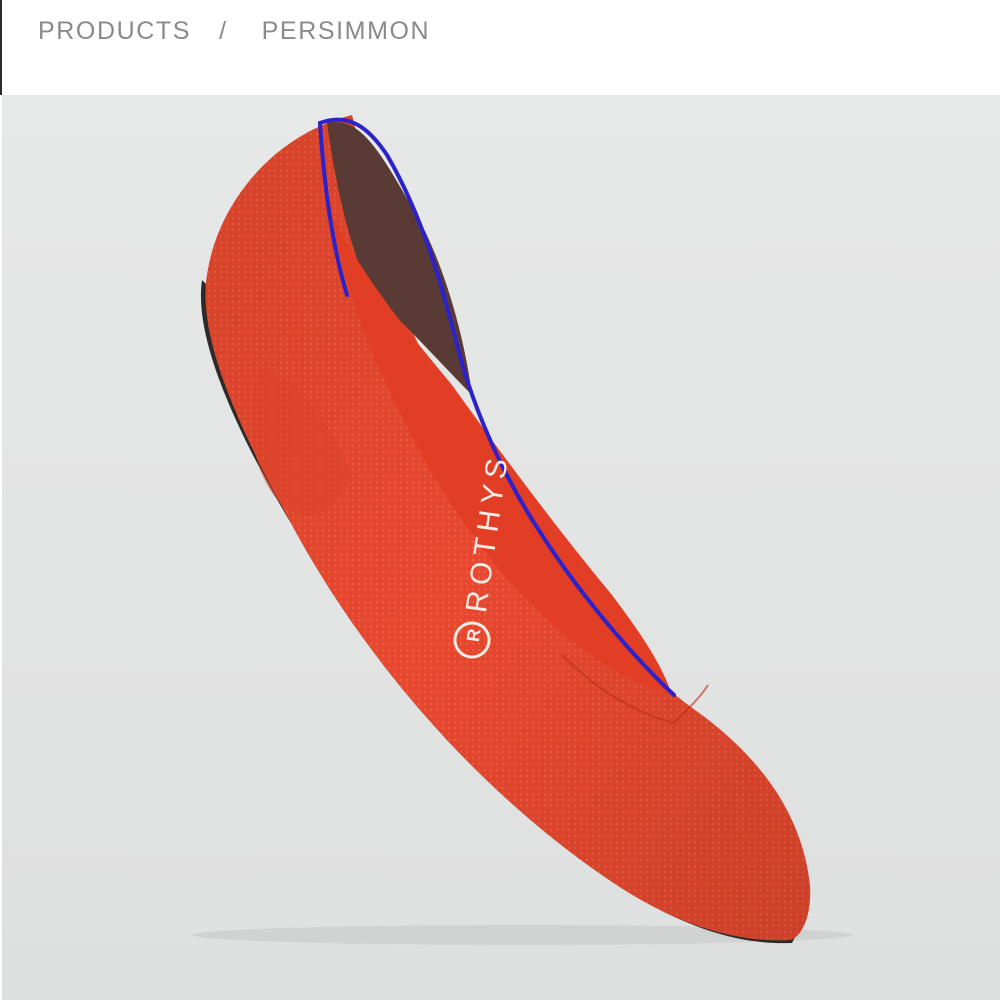 The image size is (1000, 1000). Describe the element at coordinates (1, 47) in the screenshot. I see `page-edge` at that location.